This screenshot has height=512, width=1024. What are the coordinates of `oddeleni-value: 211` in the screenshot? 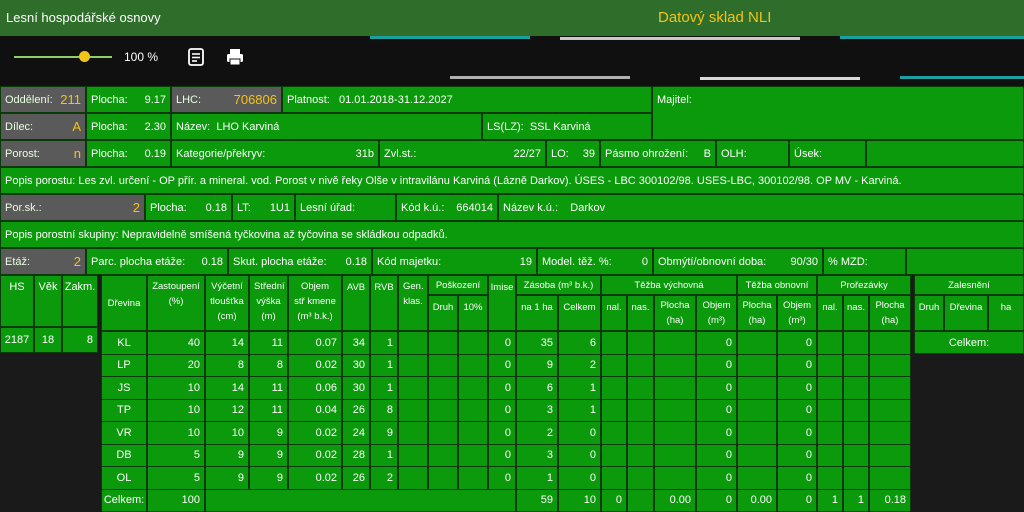 It's located at (70, 99).